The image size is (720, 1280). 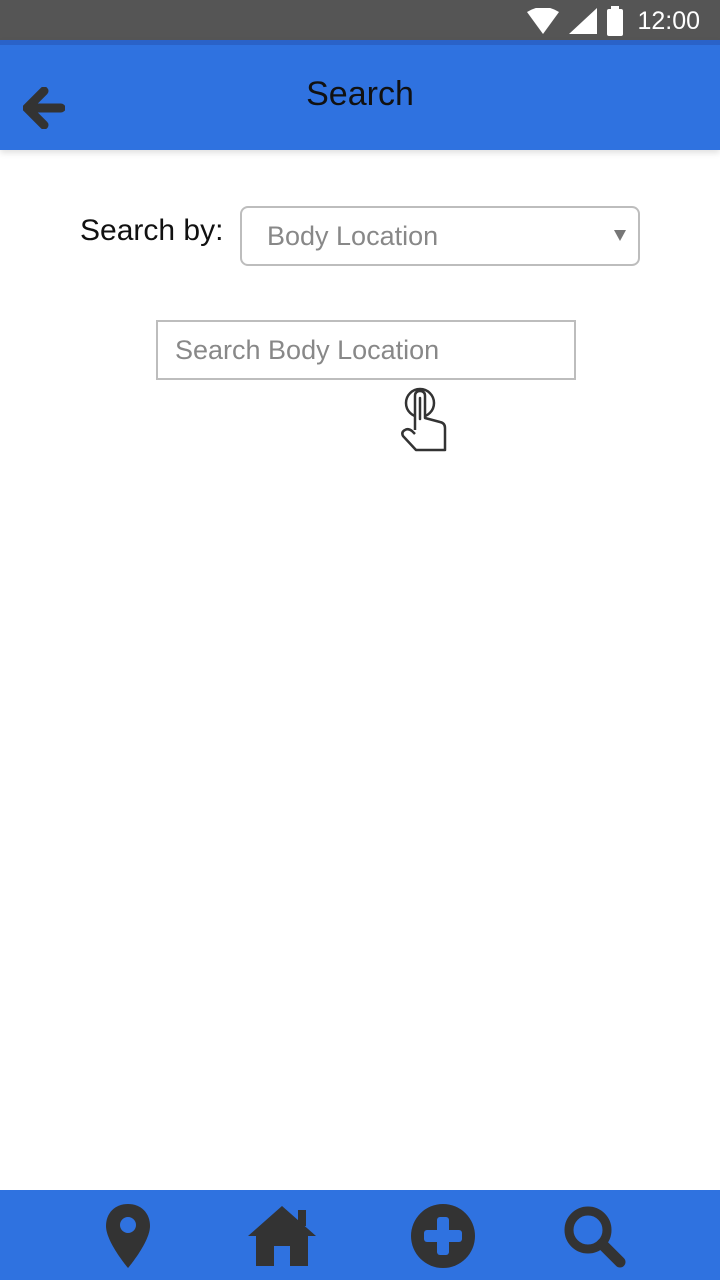 I want to click on plus-circle-icon, so click(x=443, y=1236).